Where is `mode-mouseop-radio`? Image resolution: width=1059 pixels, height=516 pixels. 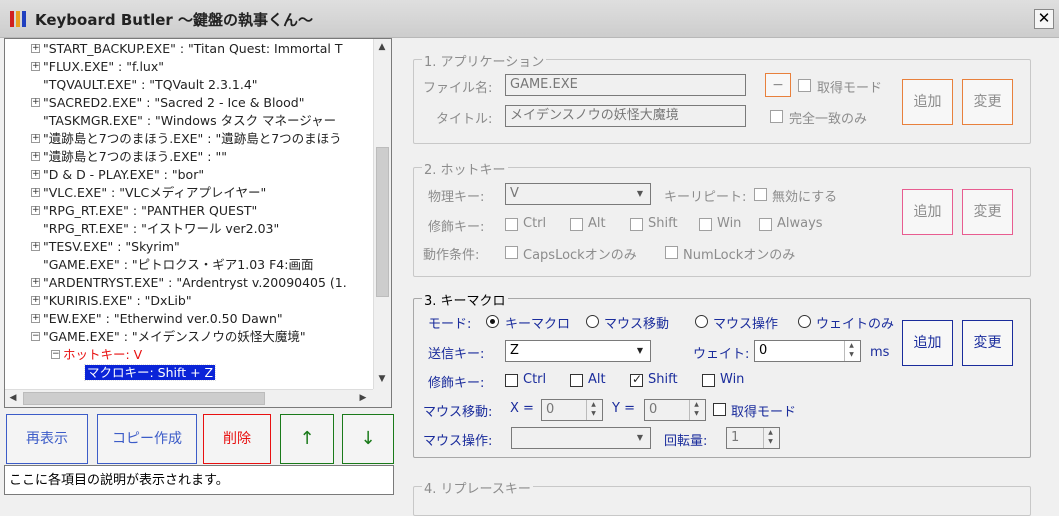
mode-mouseop-radio is located at coordinates (701, 321).